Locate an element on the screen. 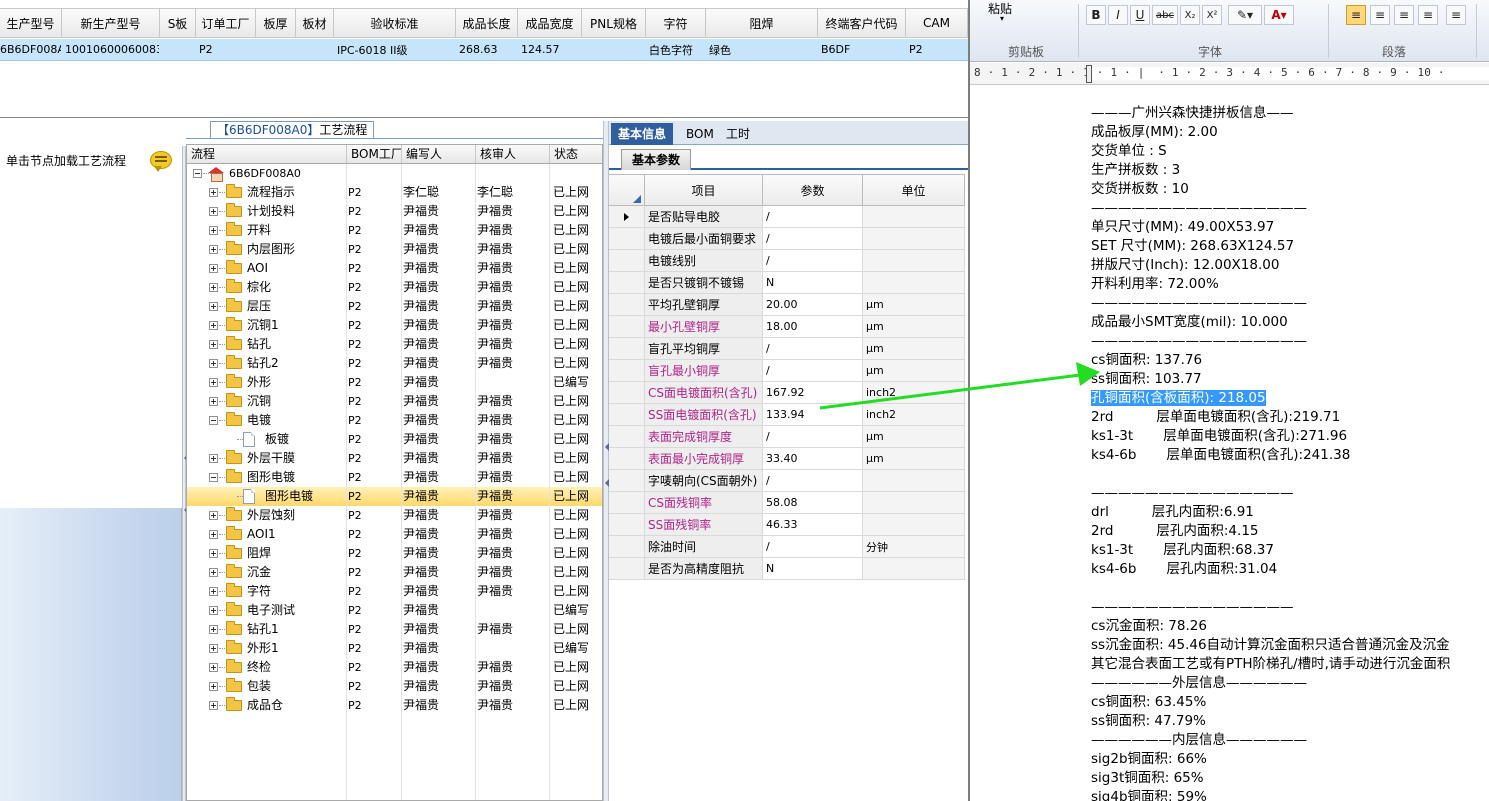 The height and width of the screenshot is (801, 1489). tree-col-header: BOM工厂 is located at coordinates (374, 154).